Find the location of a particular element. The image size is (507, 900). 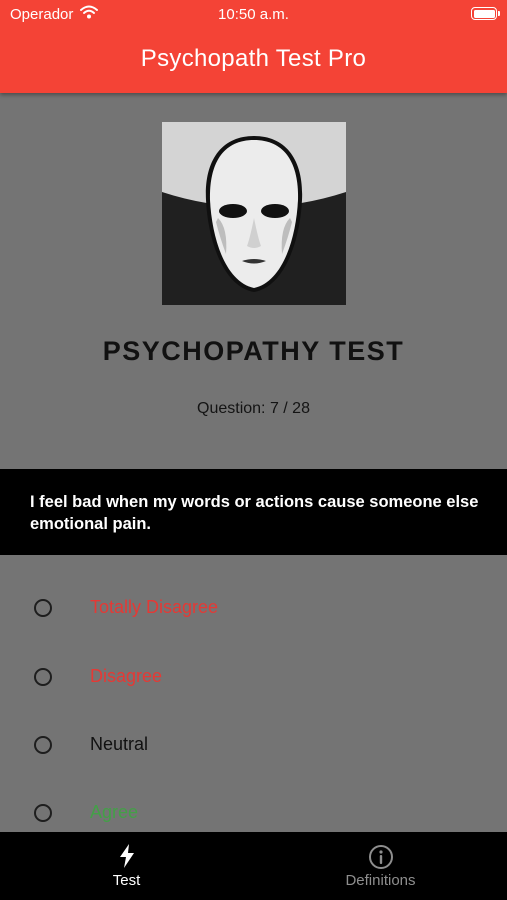

tab-definitions: Definitions is located at coordinates (380, 866).